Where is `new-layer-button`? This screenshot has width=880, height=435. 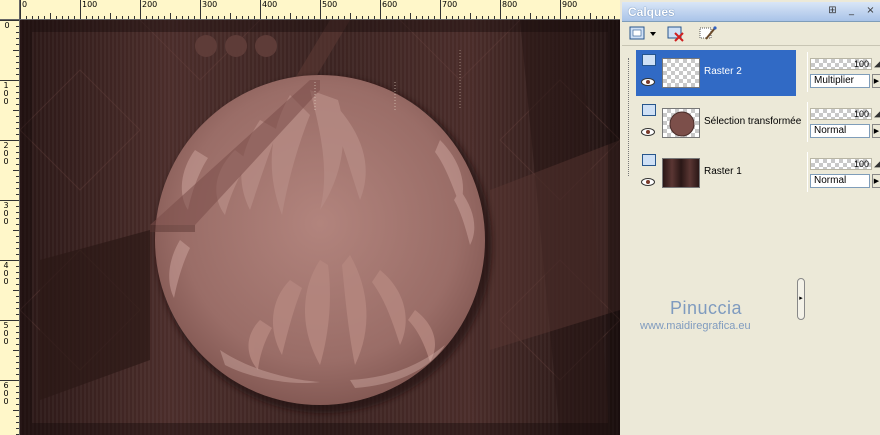
new-layer-button is located at coordinates (643, 34).